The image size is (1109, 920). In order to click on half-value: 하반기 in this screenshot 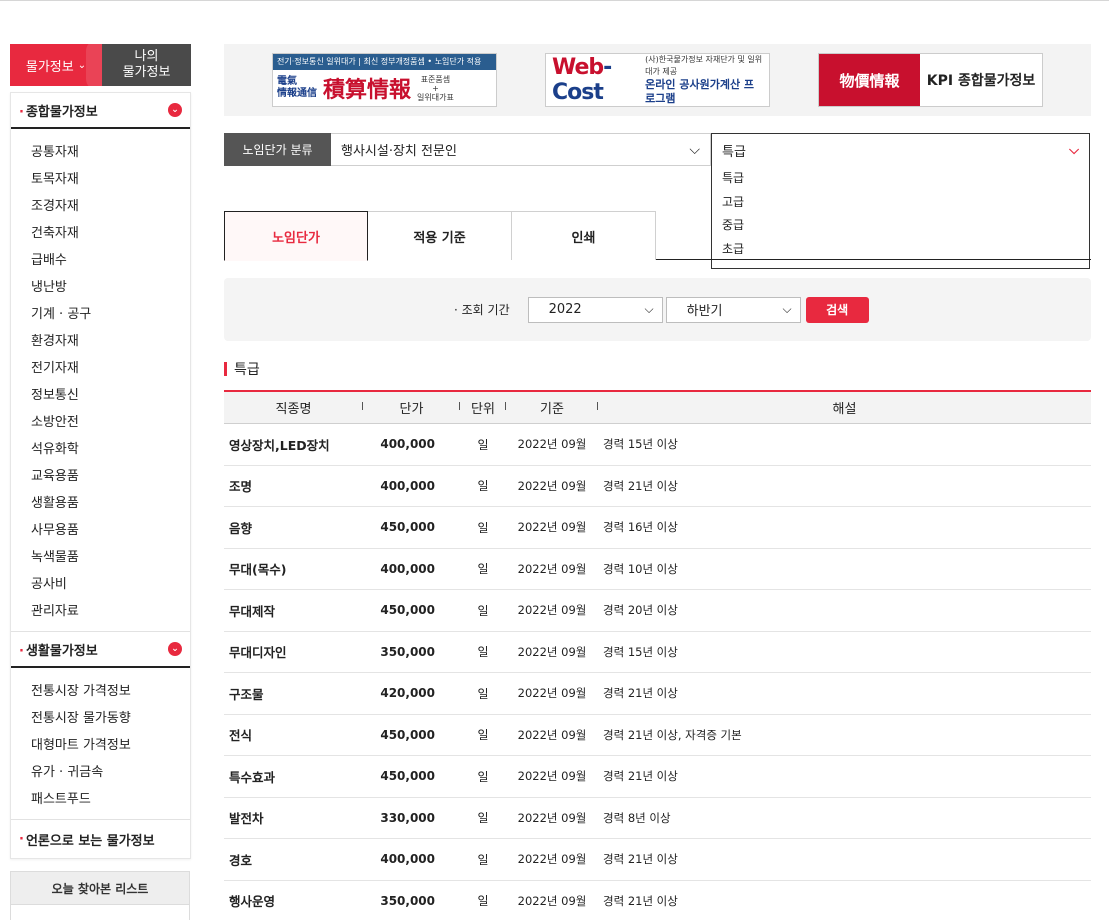, I will do `click(704, 311)`.